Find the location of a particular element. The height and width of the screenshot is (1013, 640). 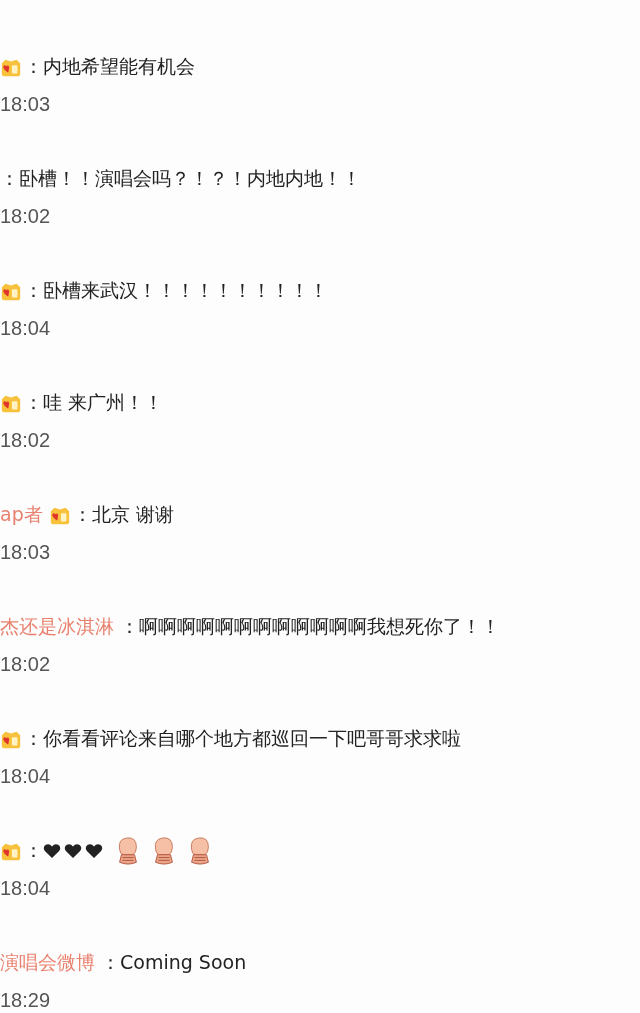

comment-text: ： is located at coordinates (33, 850).